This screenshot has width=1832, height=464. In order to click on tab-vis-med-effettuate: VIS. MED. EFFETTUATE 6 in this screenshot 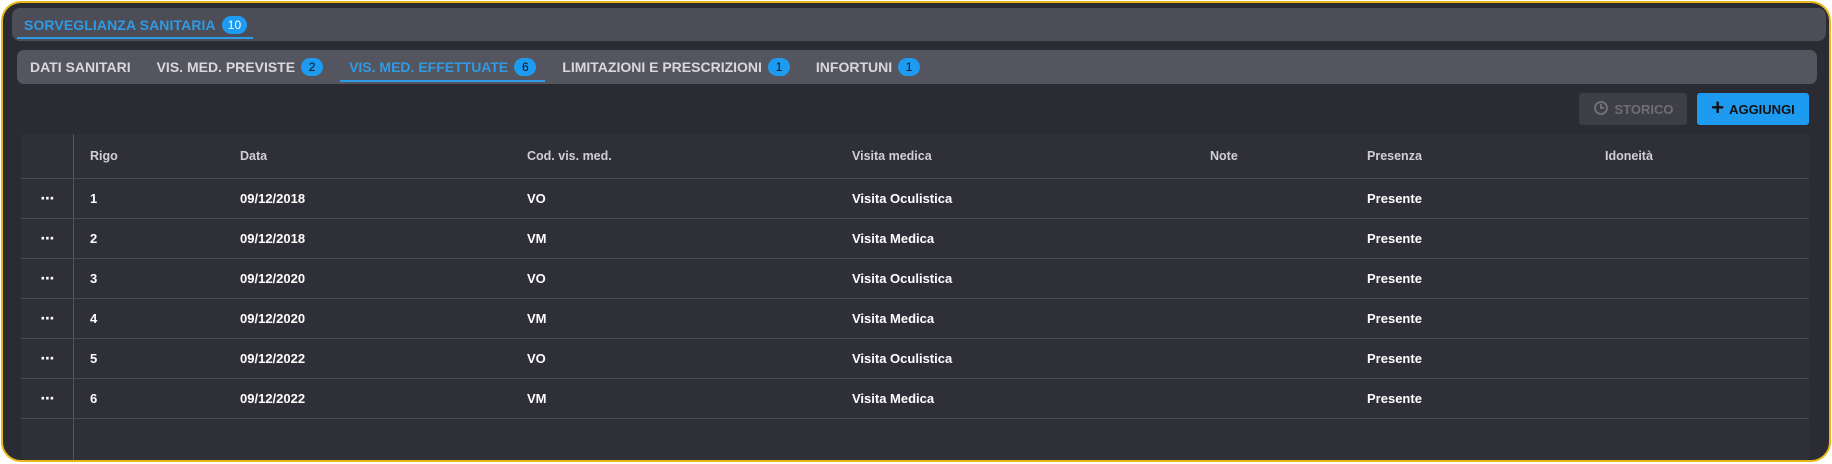, I will do `click(442, 67)`.